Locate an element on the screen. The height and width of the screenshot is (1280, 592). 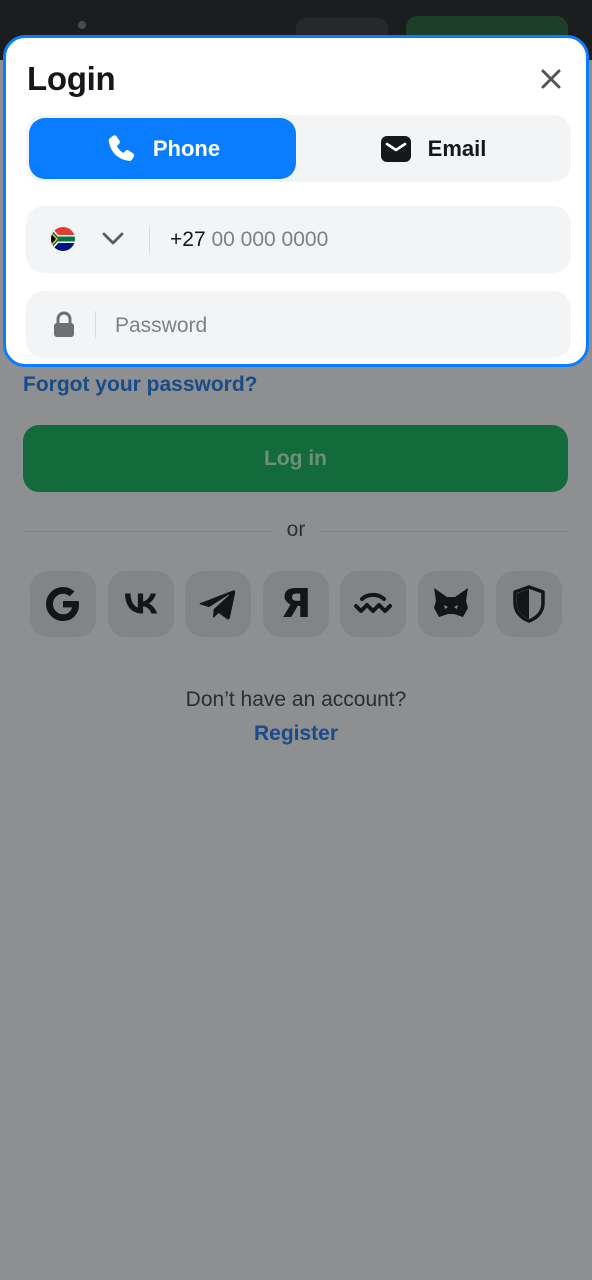
no-account-text: Don’t have an account? is located at coordinates (296, 699).